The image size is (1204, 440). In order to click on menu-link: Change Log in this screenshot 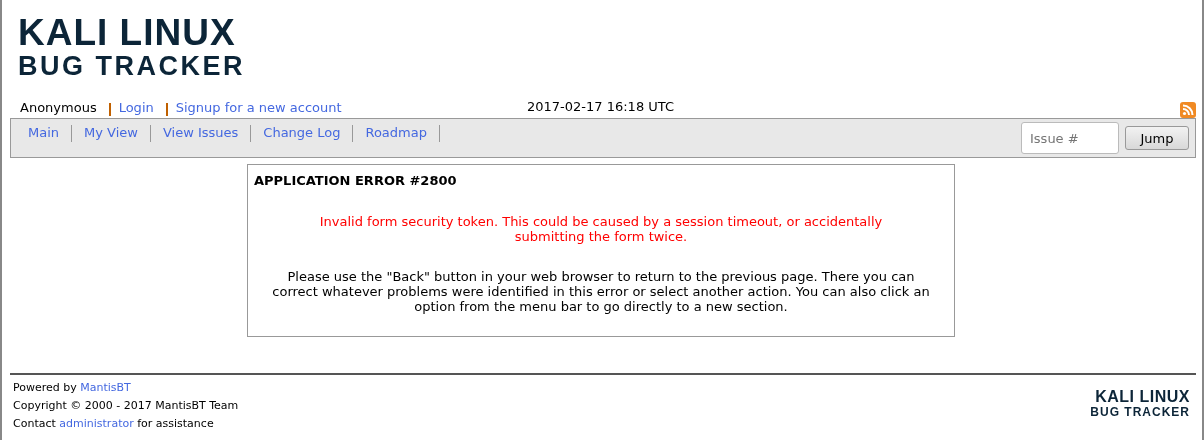, I will do `click(302, 133)`.